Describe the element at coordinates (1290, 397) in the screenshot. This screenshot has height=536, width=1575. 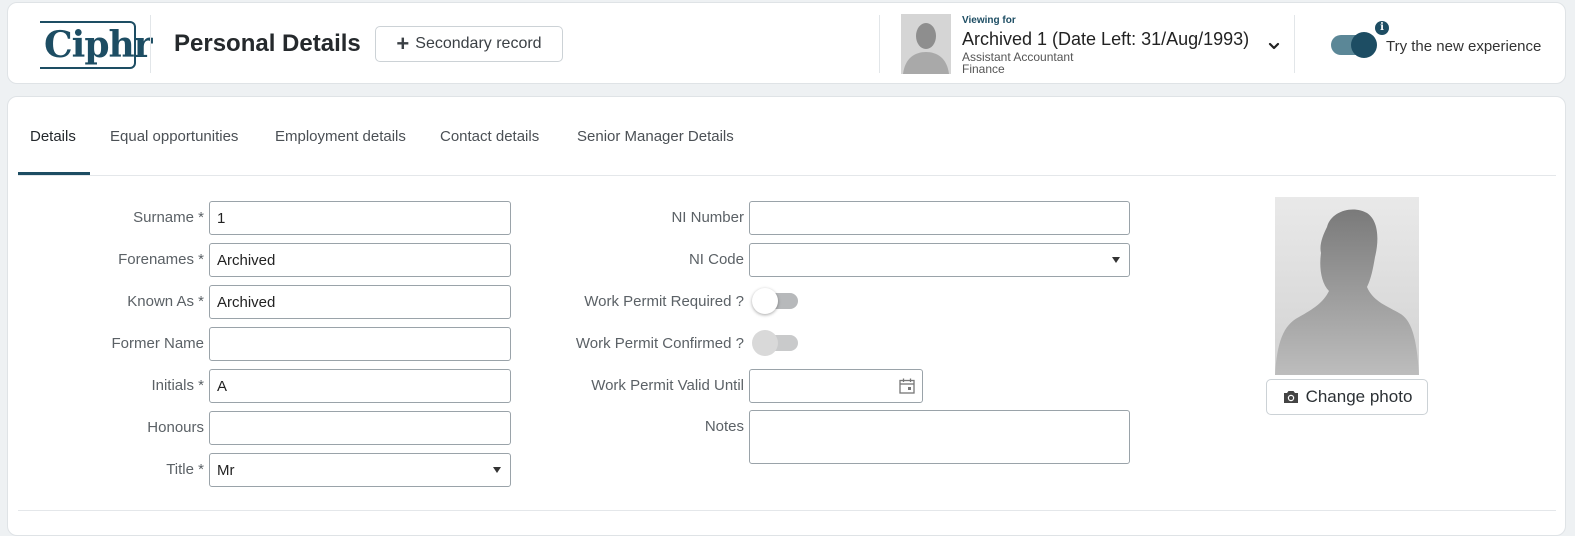
I see `camera-icon` at that location.